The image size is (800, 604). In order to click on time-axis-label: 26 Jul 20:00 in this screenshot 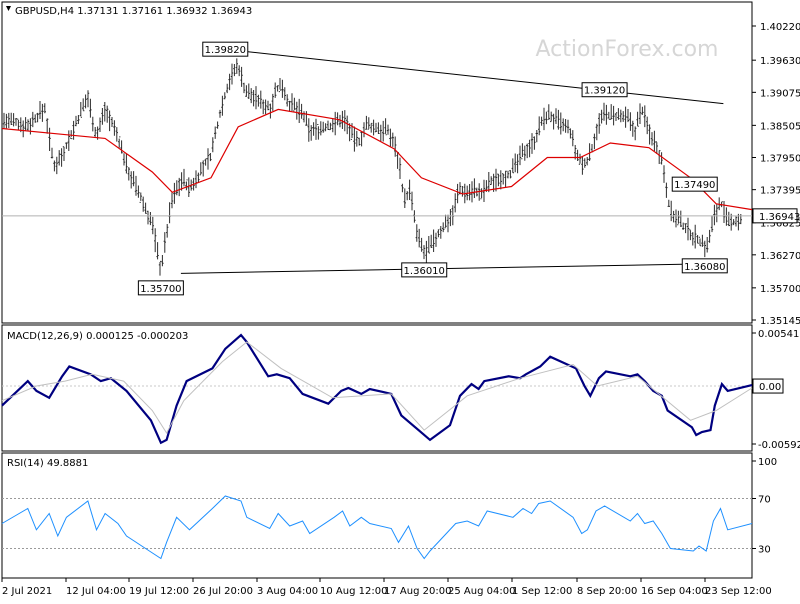, I will do `click(223, 591)`.